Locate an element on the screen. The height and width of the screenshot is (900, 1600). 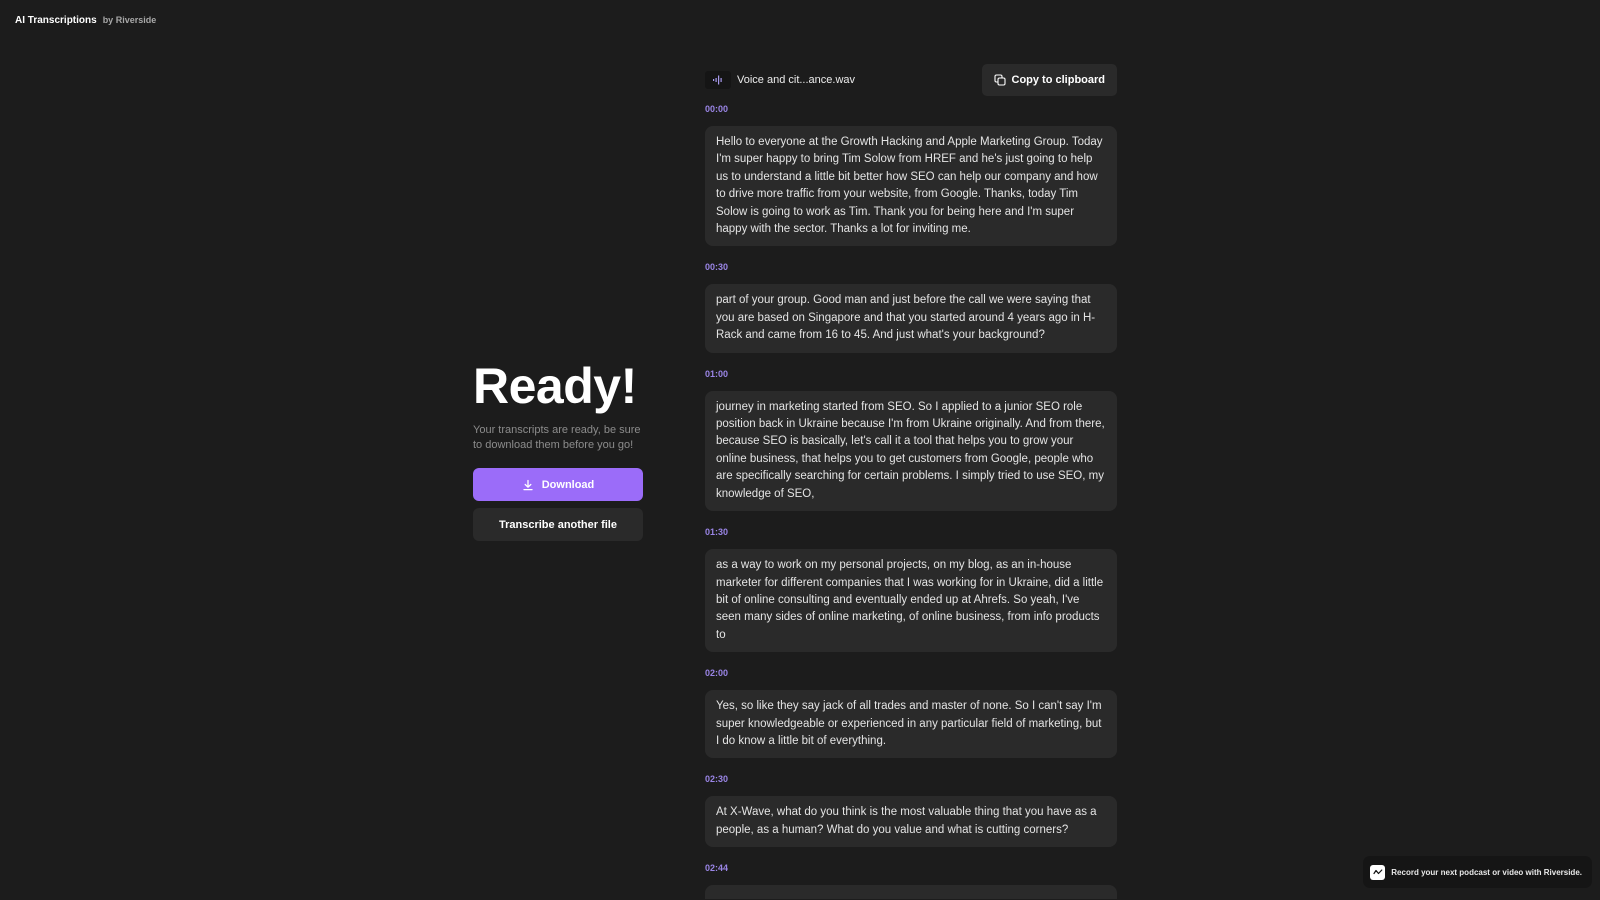
segment-text is located at coordinates (911, 892).